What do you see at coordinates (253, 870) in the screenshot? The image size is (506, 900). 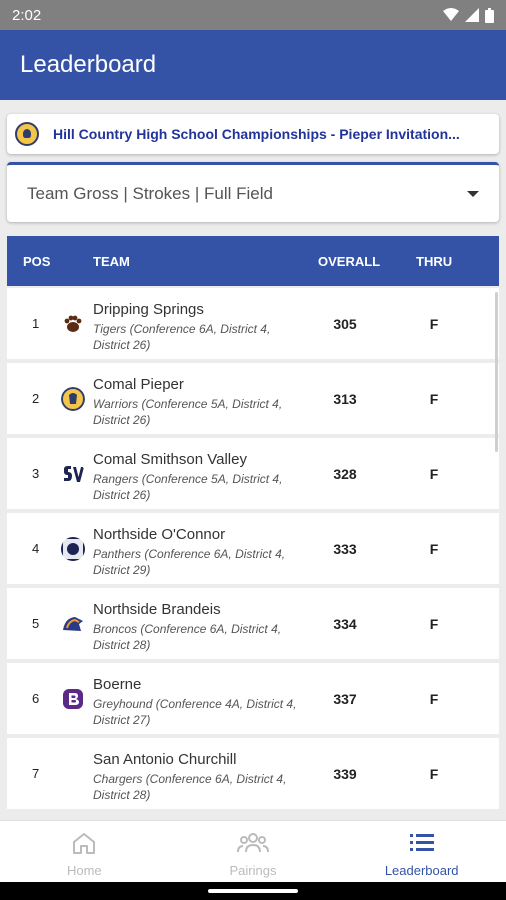 I see `nav-pairings-label: Pairings` at bounding box center [253, 870].